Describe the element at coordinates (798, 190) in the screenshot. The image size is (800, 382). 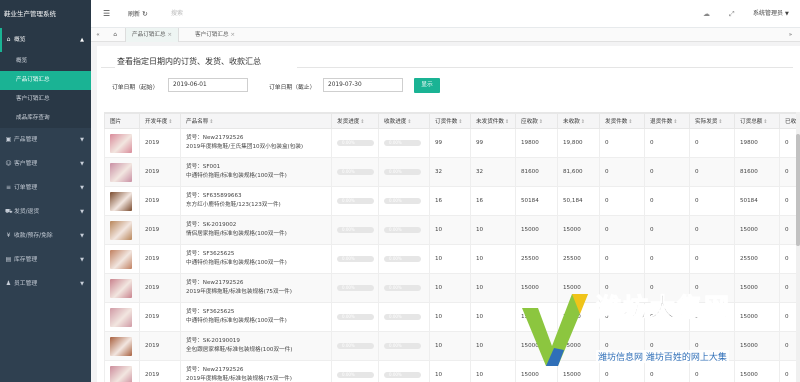
I see `scrollbar-thumb` at that location.